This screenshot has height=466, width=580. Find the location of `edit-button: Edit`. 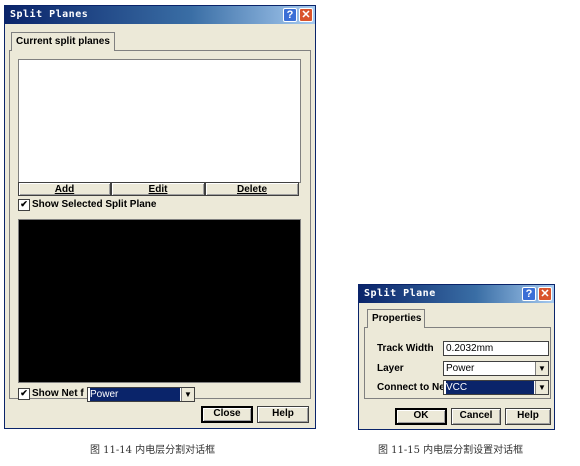

edit-button: Edit is located at coordinates (158, 189).